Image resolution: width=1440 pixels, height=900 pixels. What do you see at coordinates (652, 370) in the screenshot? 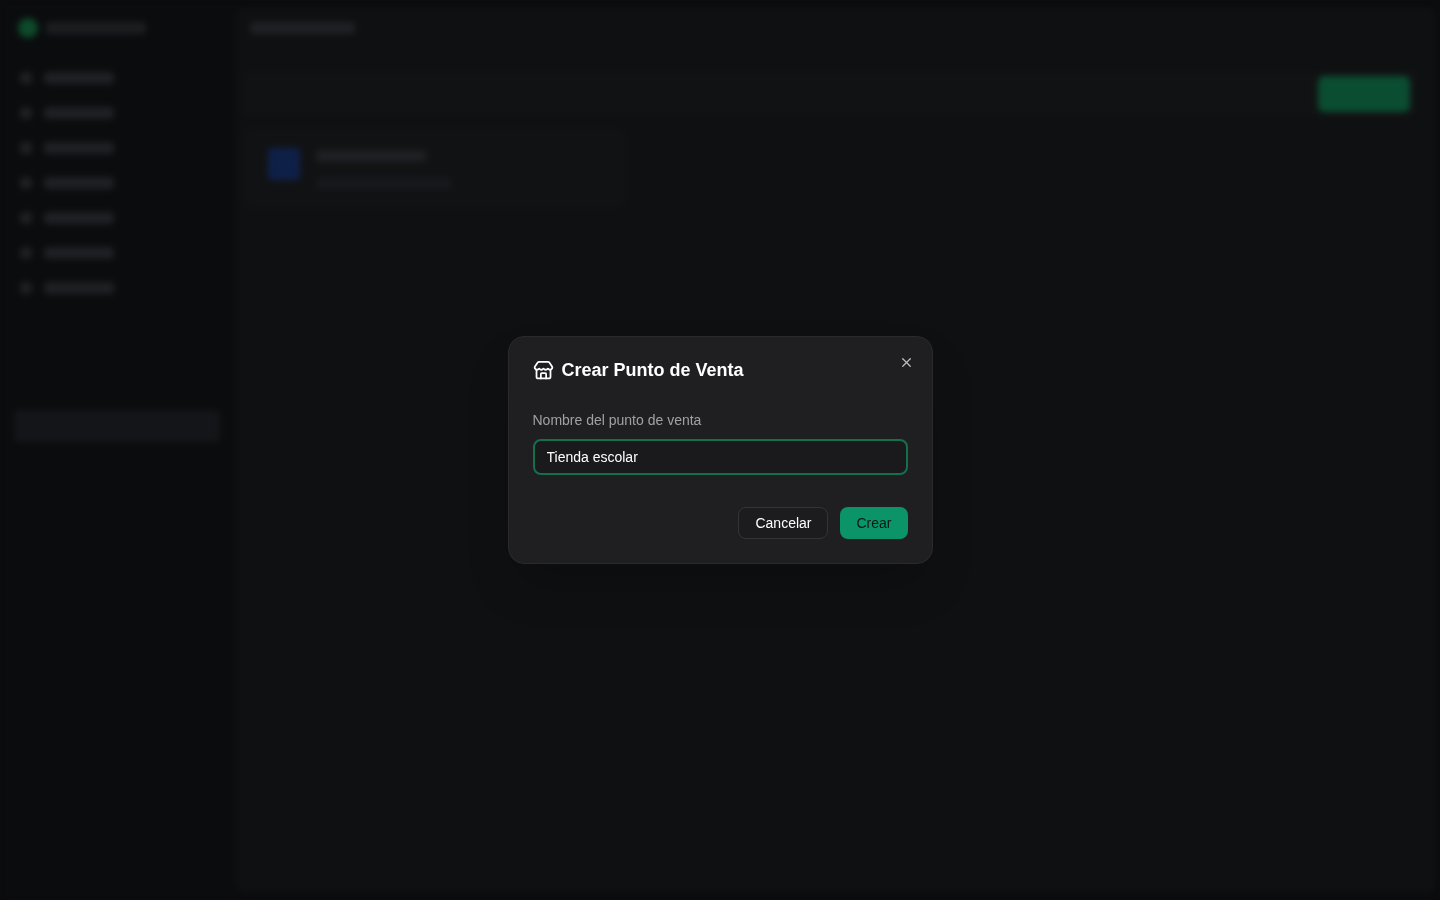
I see `dialog-title: Crear Punto de Venta` at bounding box center [652, 370].